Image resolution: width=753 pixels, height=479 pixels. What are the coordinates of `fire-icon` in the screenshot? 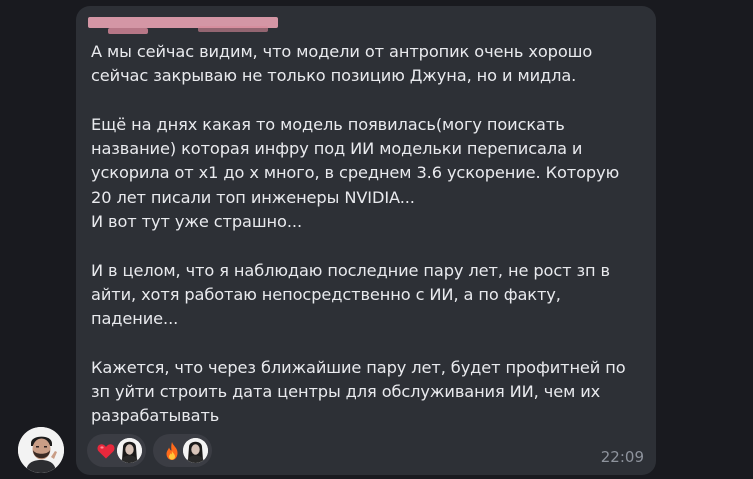 It's located at (172, 451).